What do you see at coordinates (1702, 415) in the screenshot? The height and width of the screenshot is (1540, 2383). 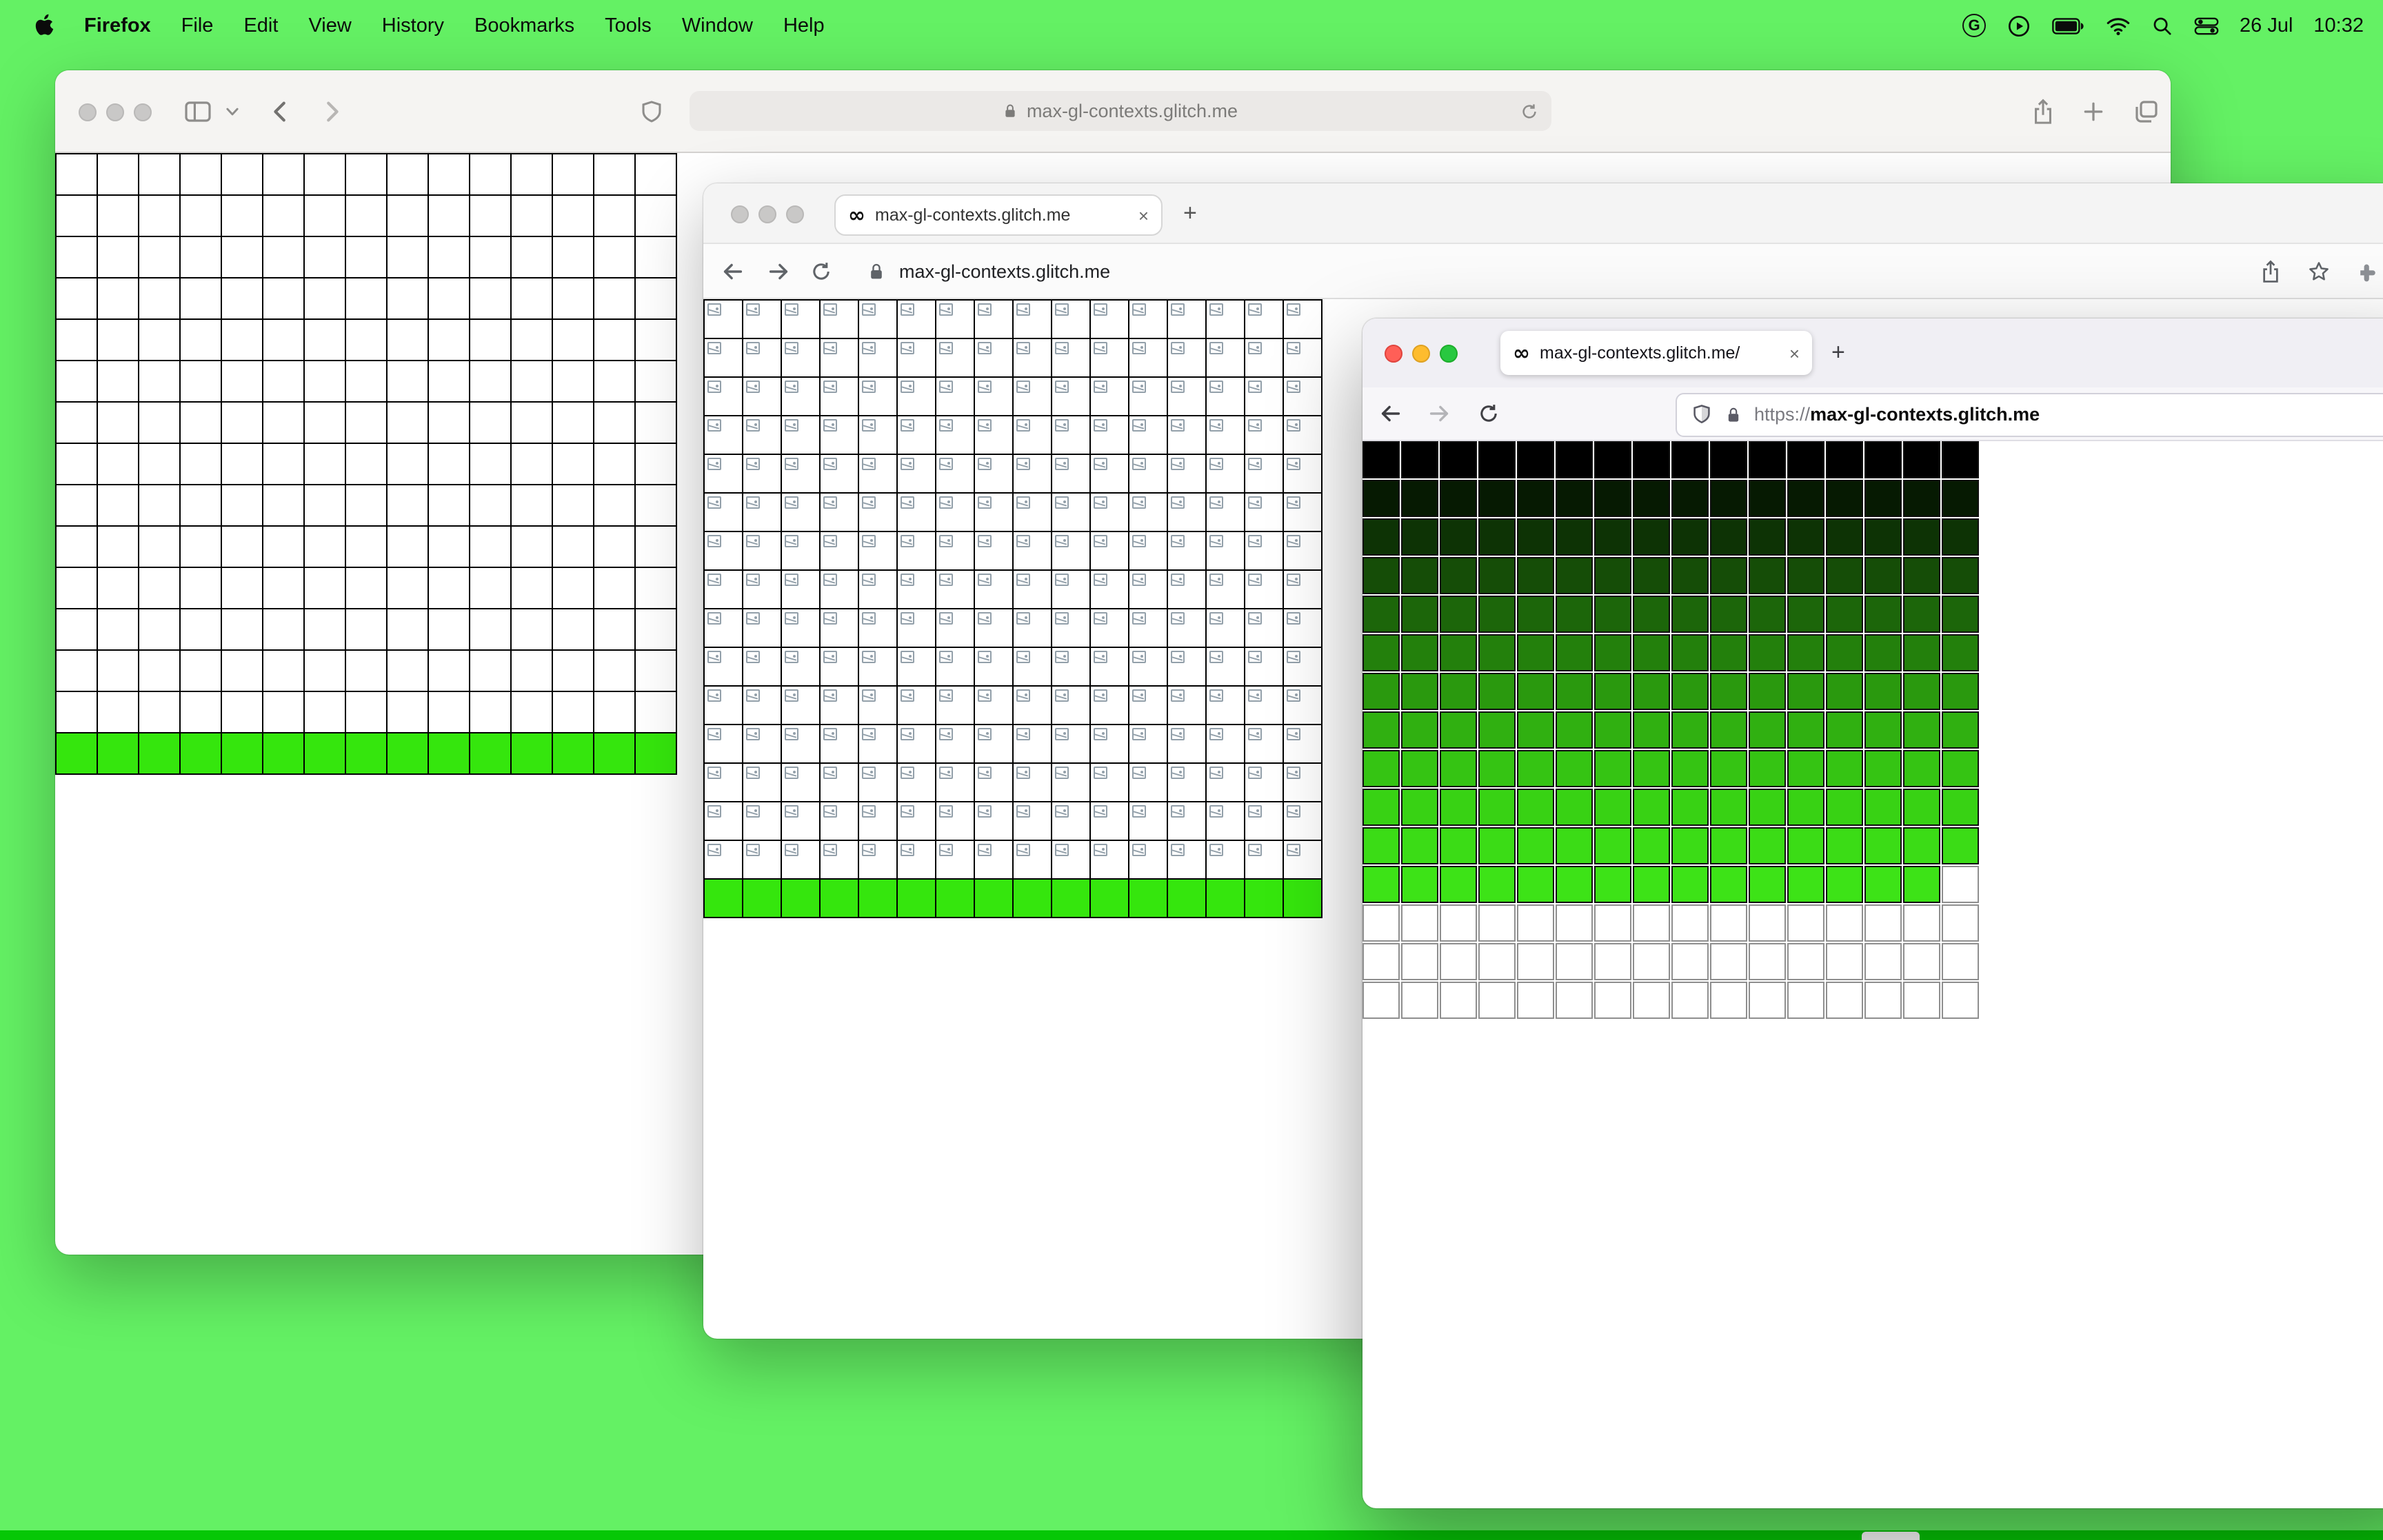 I see `tracking-shield-icon` at bounding box center [1702, 415].